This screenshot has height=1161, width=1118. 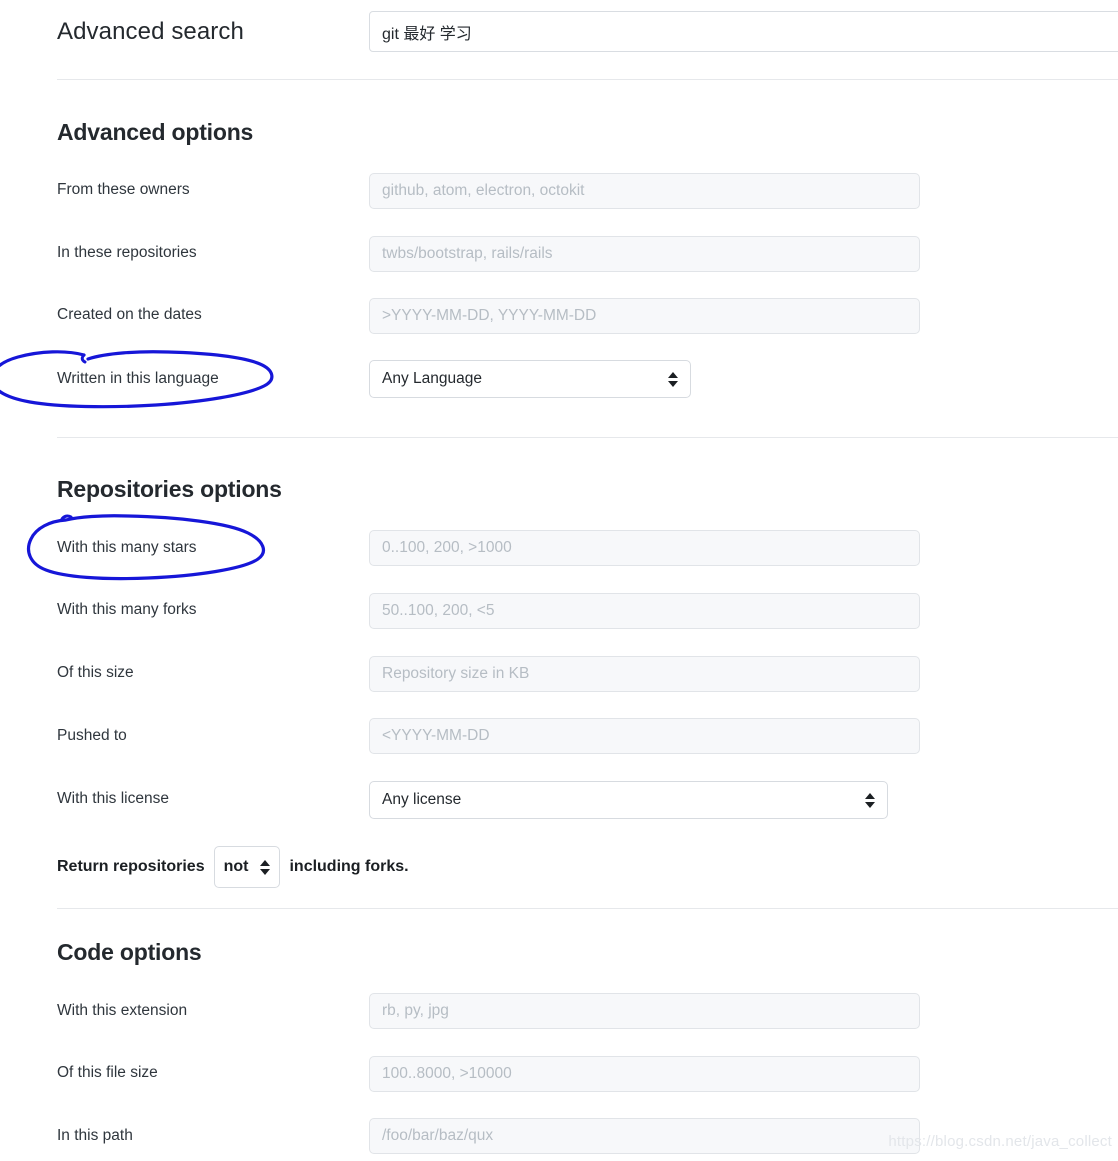 What do you see at coordinates (530, 379) in the screenshot?
I see `select-language: Any Language` at bounding box center [530, 379].